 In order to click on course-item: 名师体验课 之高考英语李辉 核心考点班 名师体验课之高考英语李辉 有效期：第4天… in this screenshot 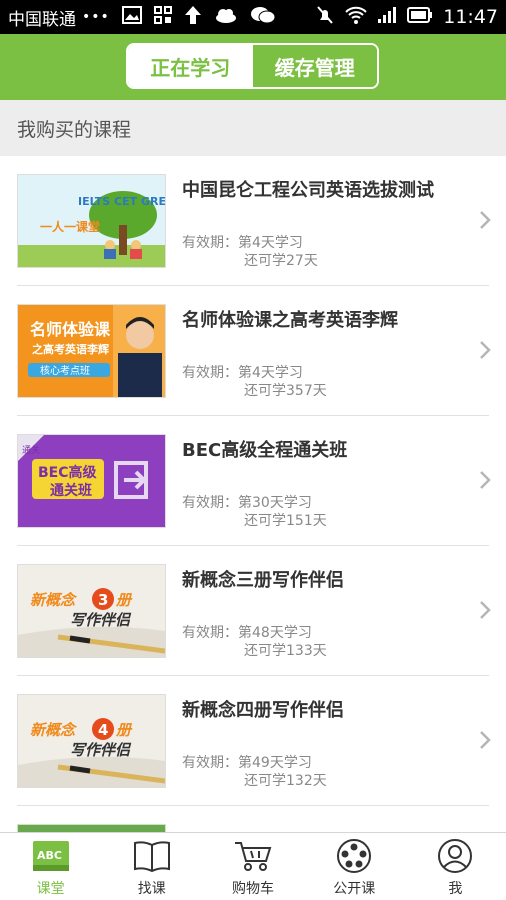, I will do `click(253, 351)`.